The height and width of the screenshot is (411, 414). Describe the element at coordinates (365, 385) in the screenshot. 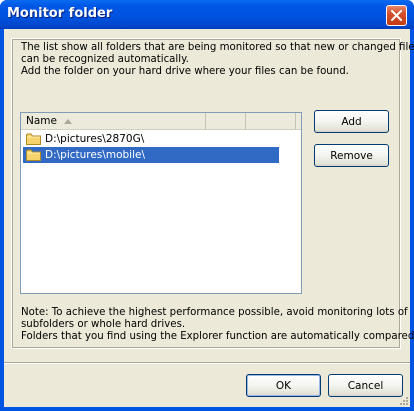

I see `cancel-button: Cancel` at that location.